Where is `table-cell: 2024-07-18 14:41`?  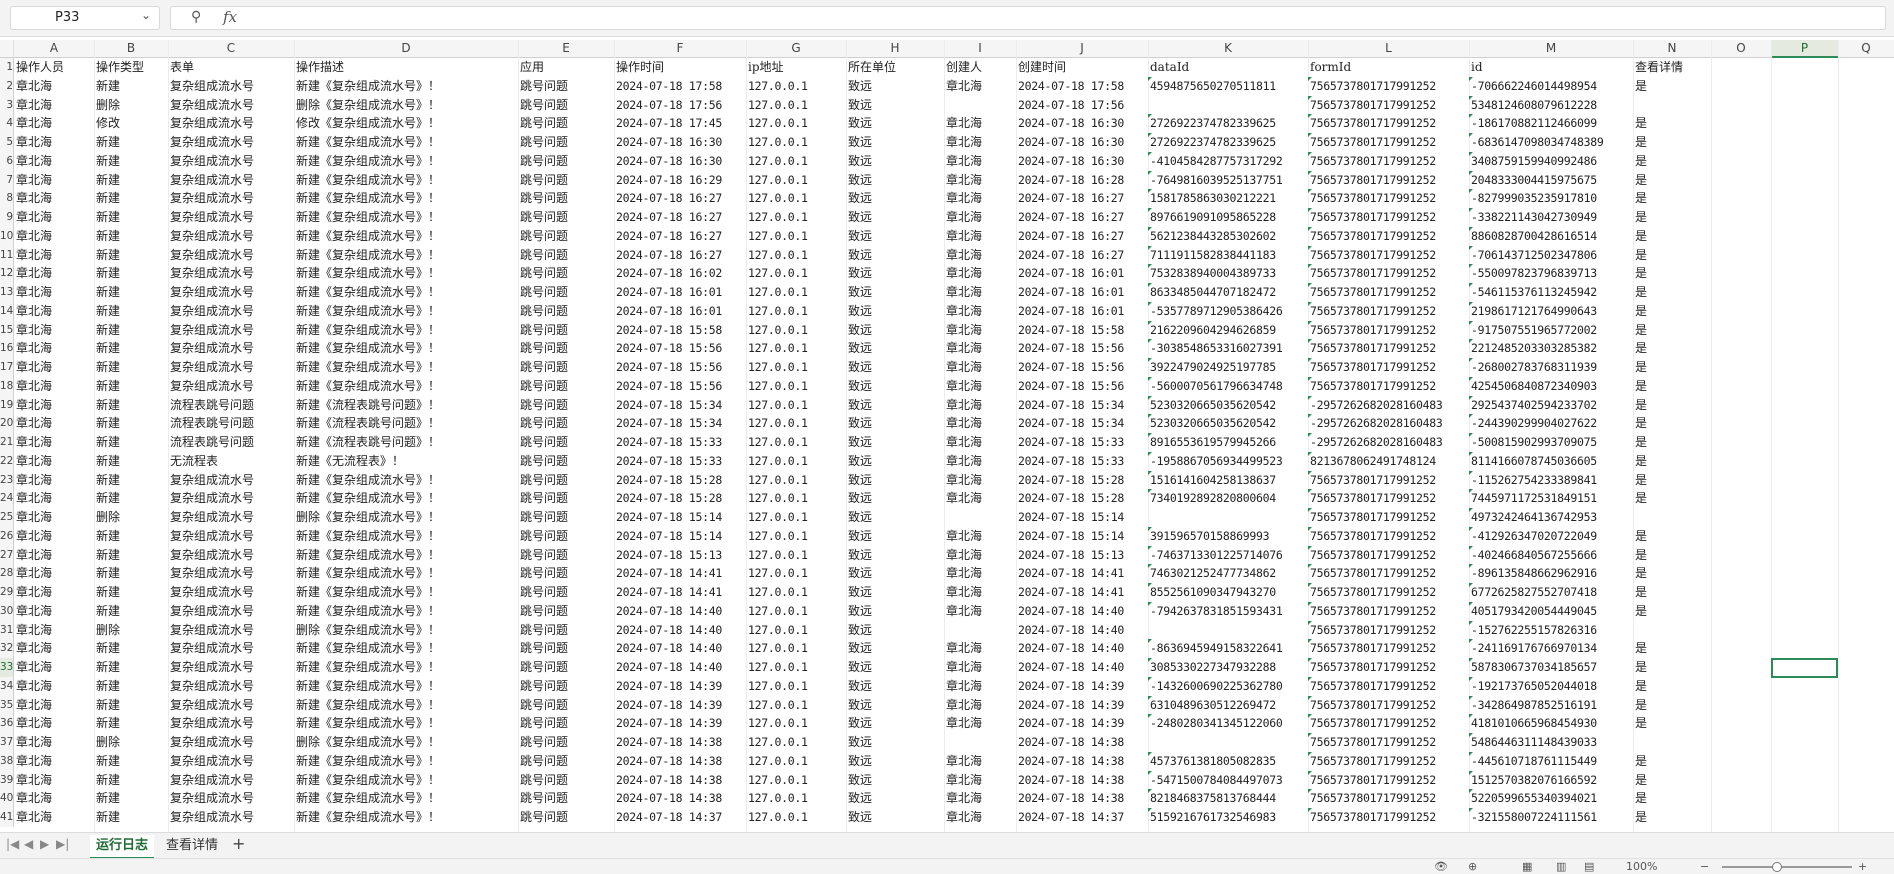 table-cell: 2024-07-18 14:41 is located at coordinates (680, 573).